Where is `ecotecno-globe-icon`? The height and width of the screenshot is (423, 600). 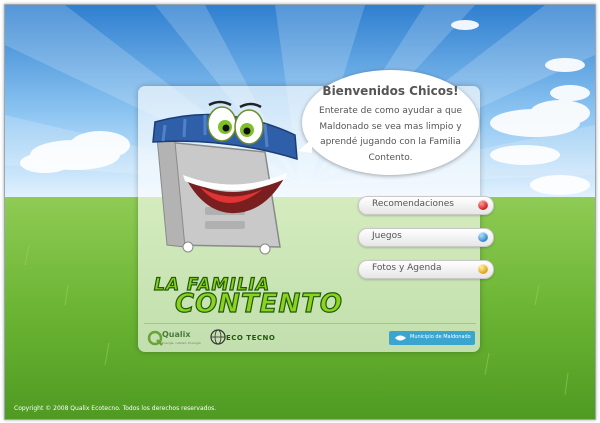
ecotecno-globe-icon is located at coordinates (218, 337).